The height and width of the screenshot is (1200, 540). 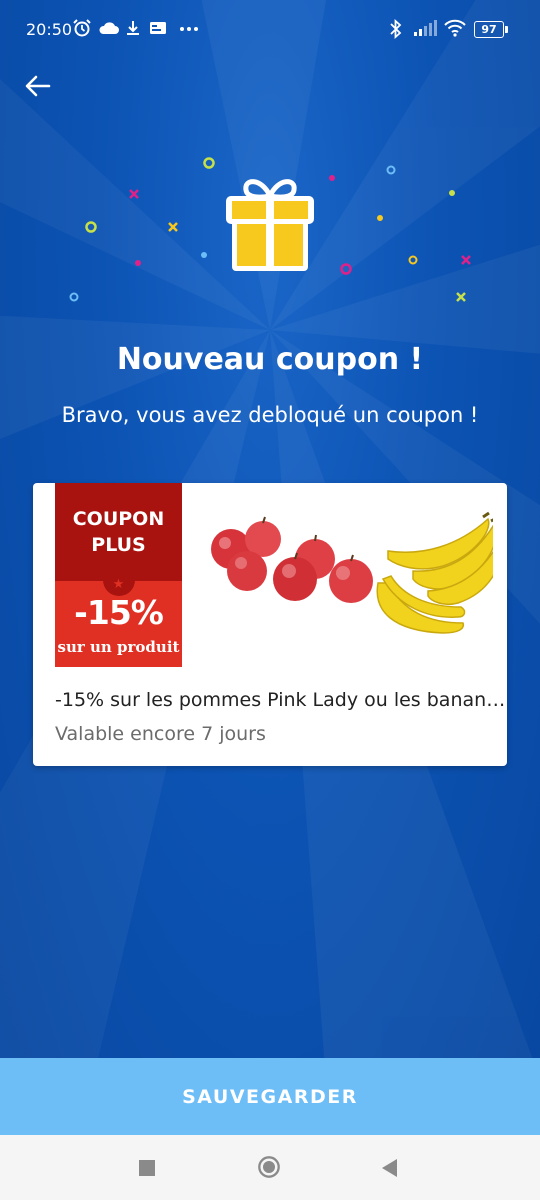 What do you see at coordinates (270, 415) in the screenshot?
I see `page-subtitle: Bravo, vous avez debloqué un coupon !` at bounding box center [270, 415].